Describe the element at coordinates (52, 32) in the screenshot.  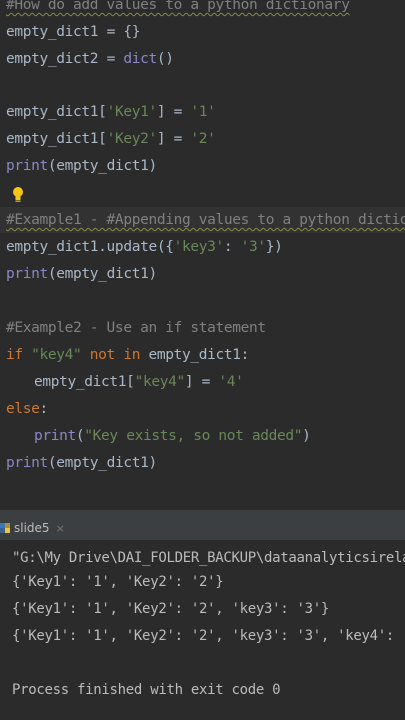
I see `variable: empty_dict1` at that location.